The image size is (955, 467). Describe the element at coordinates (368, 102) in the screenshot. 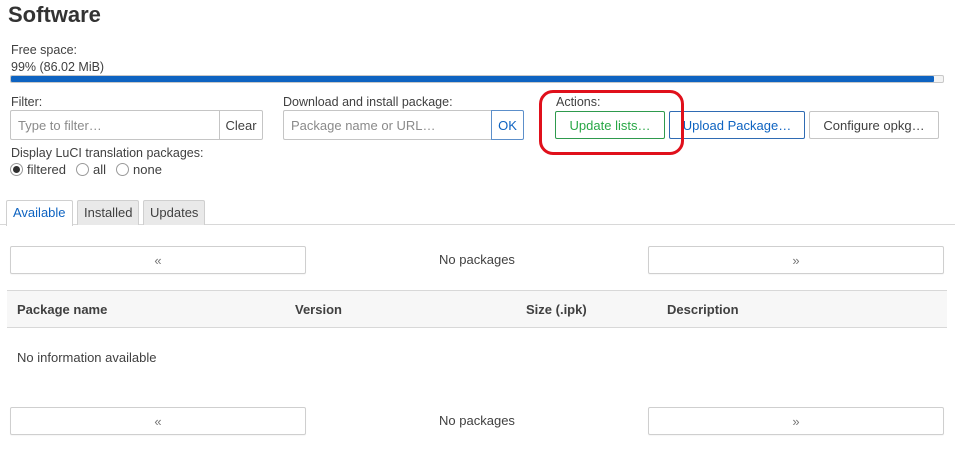

I see `download-install-label: Download and install package:` at that location.